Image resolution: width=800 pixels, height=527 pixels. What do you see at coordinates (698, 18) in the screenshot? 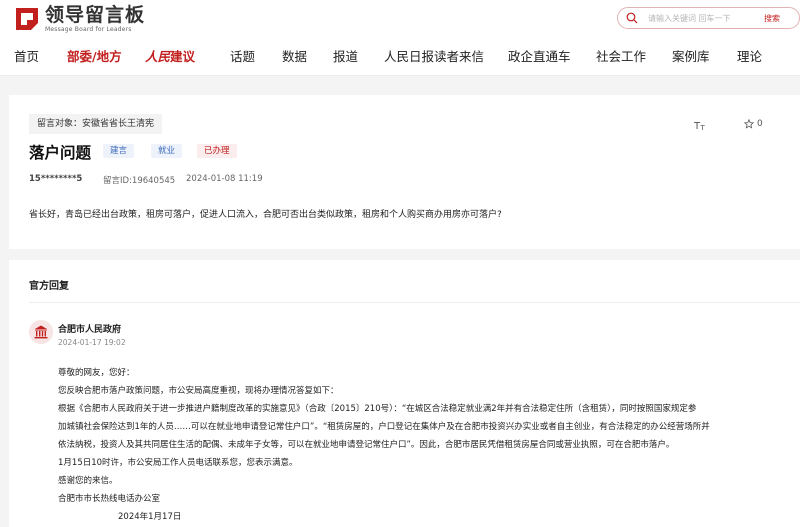
I see `search-input` at bounding box center [698, 18].